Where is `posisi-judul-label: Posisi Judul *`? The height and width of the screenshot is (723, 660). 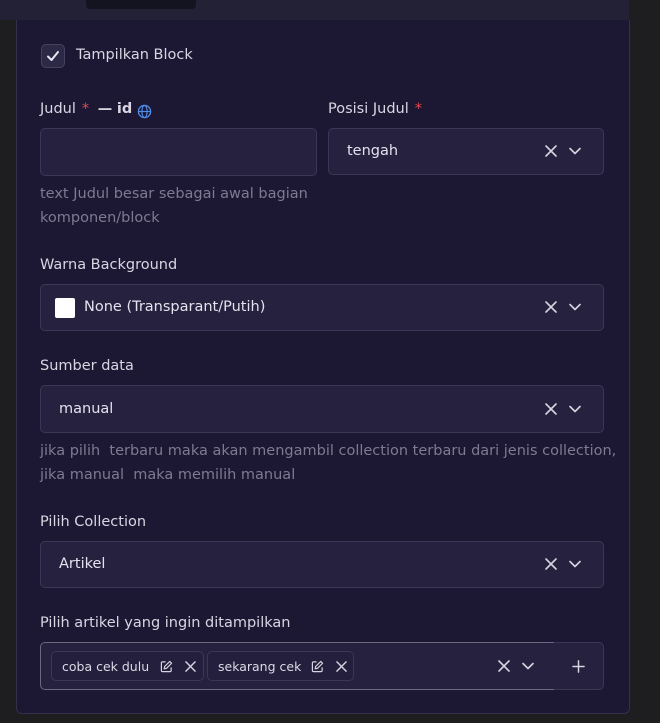
posisi-judul-label: Posisi Judul * is located at coordinates (375, 109).